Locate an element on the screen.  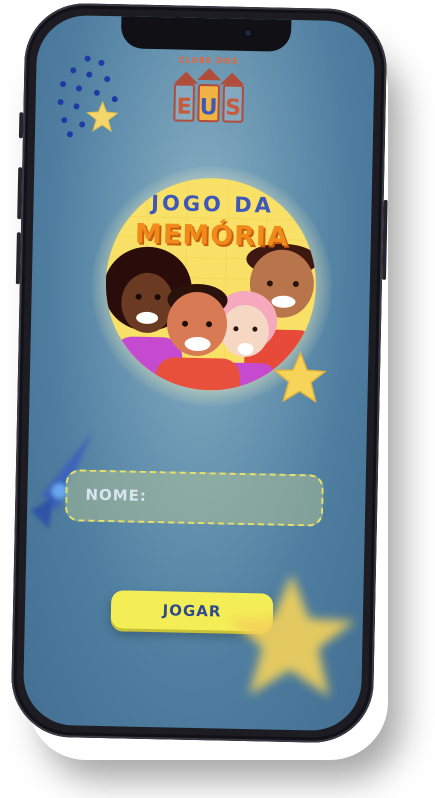
game-title-main: MEMÓRIA is located at coordinates (212, 235).